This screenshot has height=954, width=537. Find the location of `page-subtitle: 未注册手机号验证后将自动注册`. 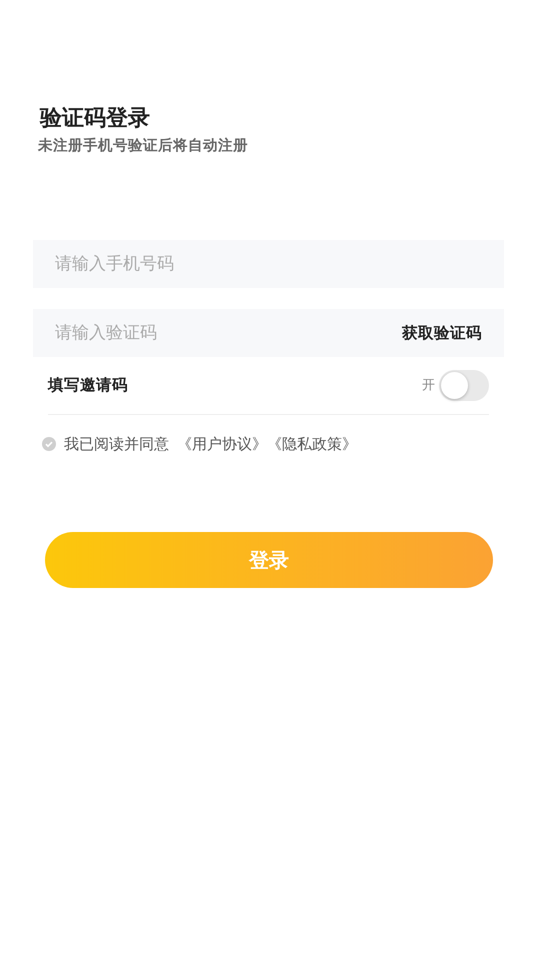

page-subtitle: 未注册手机号验证后将自动注册 is located at coordinates (143, 146).